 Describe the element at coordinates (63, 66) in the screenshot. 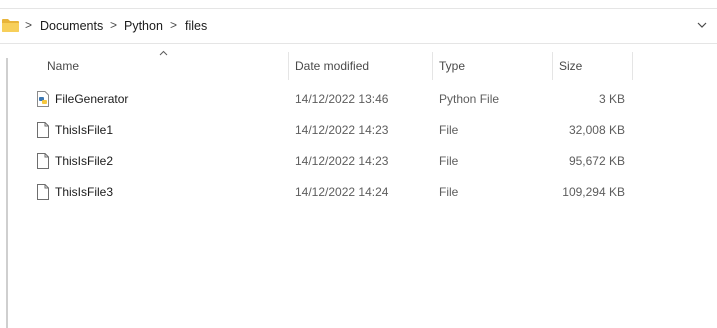

I see `column-header-name: Name` at that location.